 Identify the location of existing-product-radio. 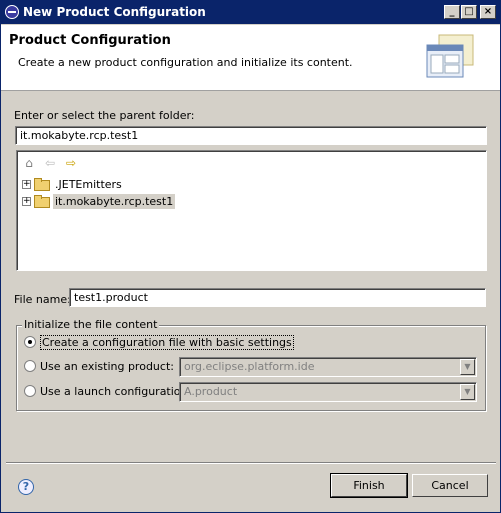
(30, 366).